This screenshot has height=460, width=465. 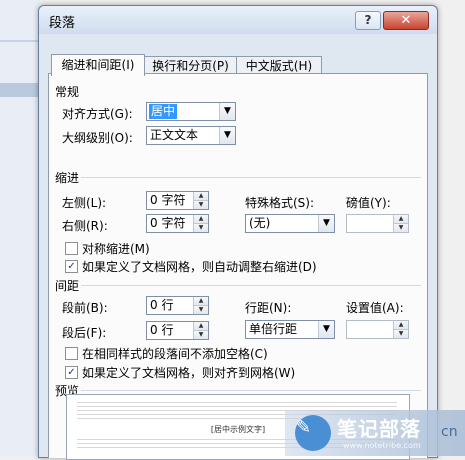 I want to click on alignment-select: 居中 ▼, so click(x=191, y=111).